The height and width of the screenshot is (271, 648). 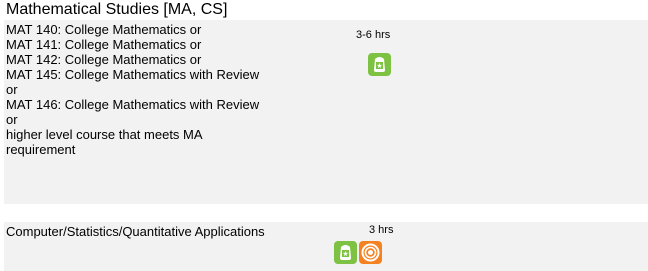 What do you see at coordinates (373, 35) in the screenshot?
I see `credit-hours: 3-6 hrs` at bounding box center [373, 35].